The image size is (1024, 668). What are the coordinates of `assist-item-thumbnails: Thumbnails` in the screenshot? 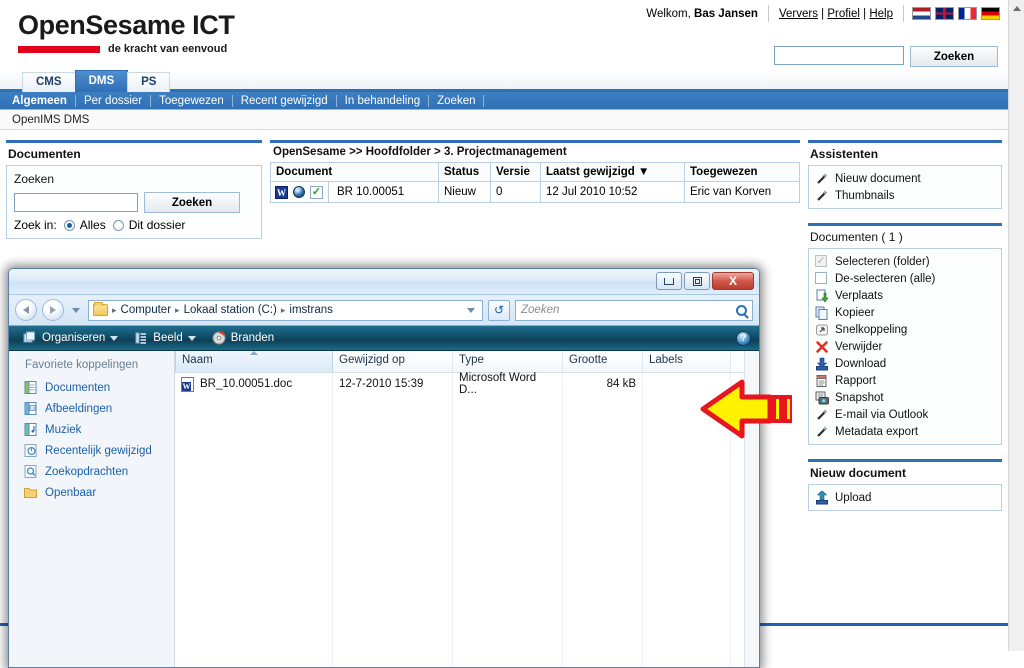 It's located at (905, 195).